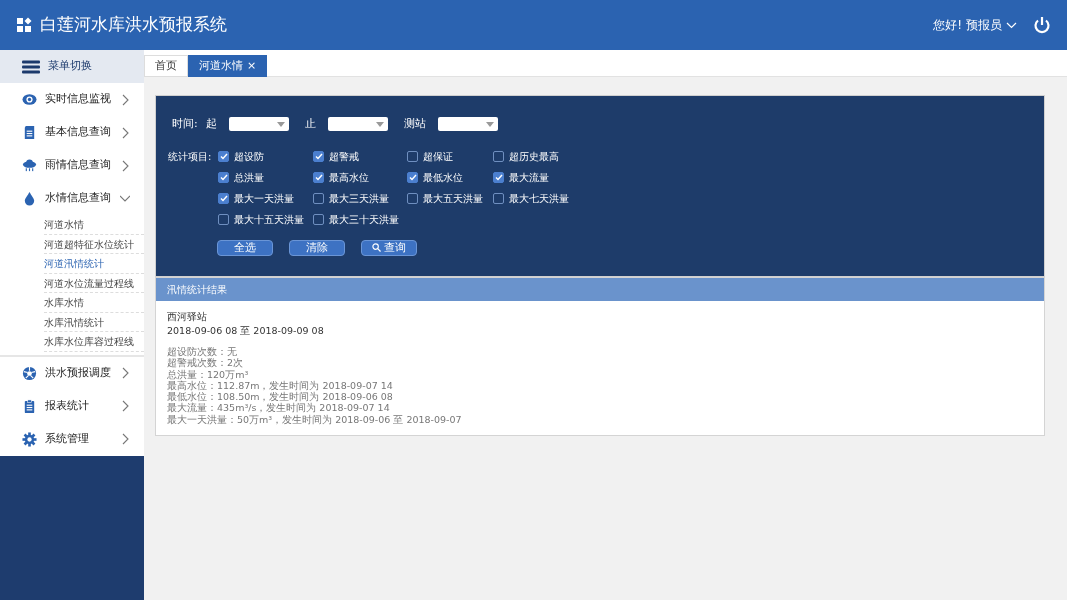 The height and width of the screenshot is (600, 1067). What do you see at coordinates (246, 330) in the screenshot?
I see `period-text: 2018-09-06 08 至 2018-09-09 08` at bounding box center [246, 330].